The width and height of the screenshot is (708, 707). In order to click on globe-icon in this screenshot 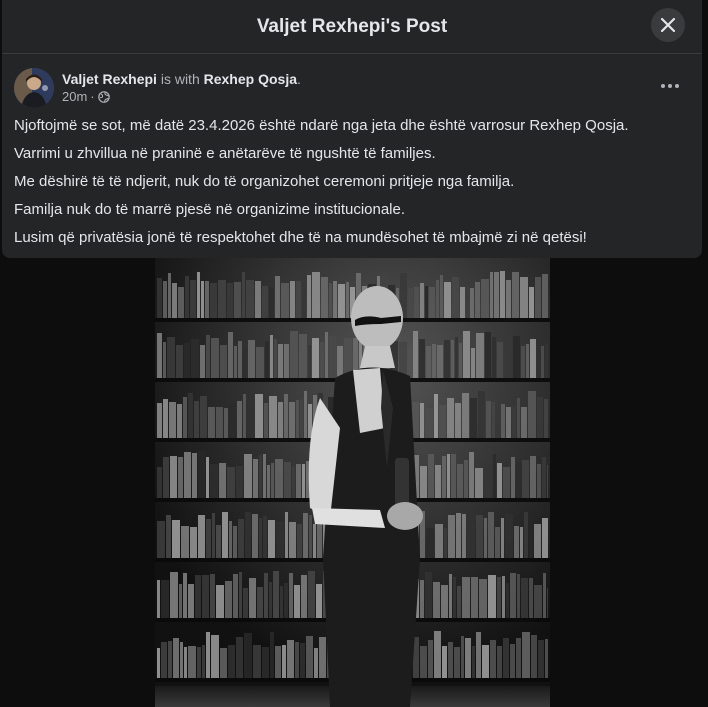, I will do `click(103, 97)`.